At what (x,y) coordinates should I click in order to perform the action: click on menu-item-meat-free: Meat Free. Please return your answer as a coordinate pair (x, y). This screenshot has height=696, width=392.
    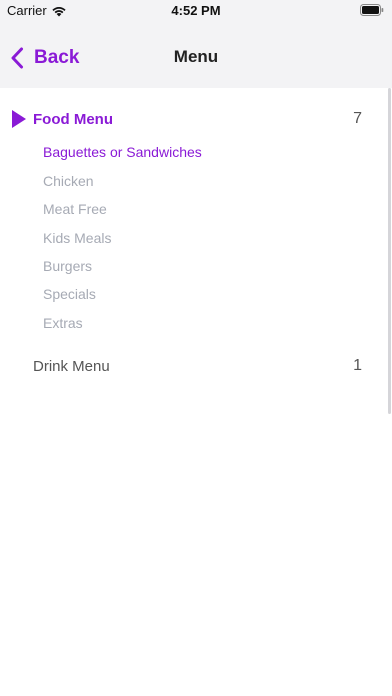
    Looking at the image, I should click on (75, 209).